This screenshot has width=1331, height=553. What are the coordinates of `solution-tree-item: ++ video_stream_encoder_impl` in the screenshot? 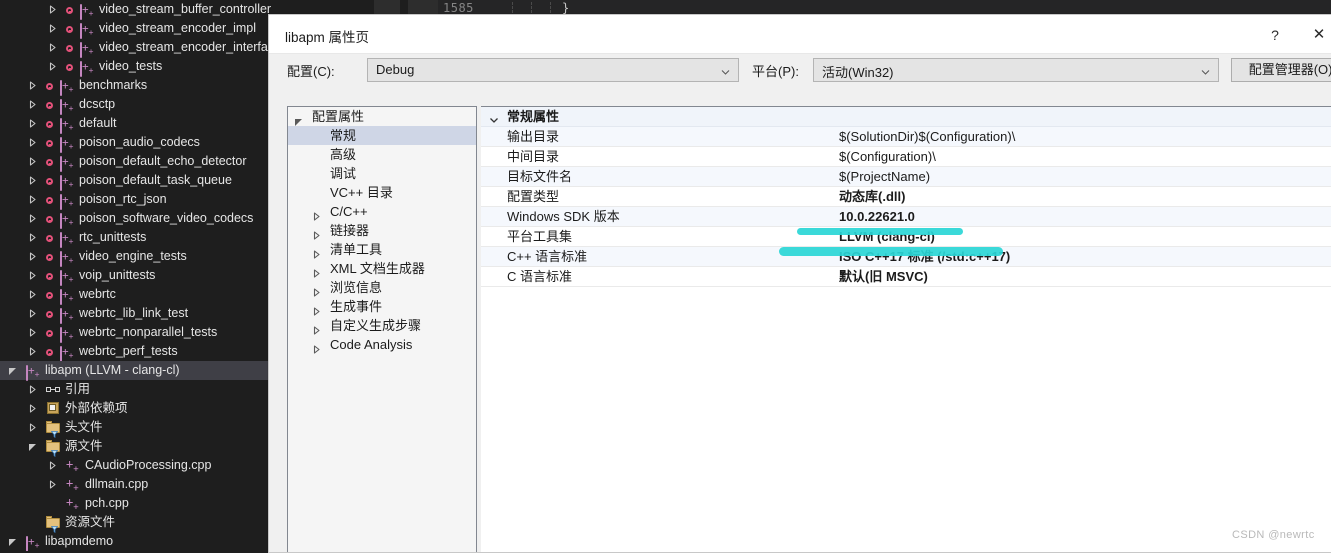 It's located at (136, 29).